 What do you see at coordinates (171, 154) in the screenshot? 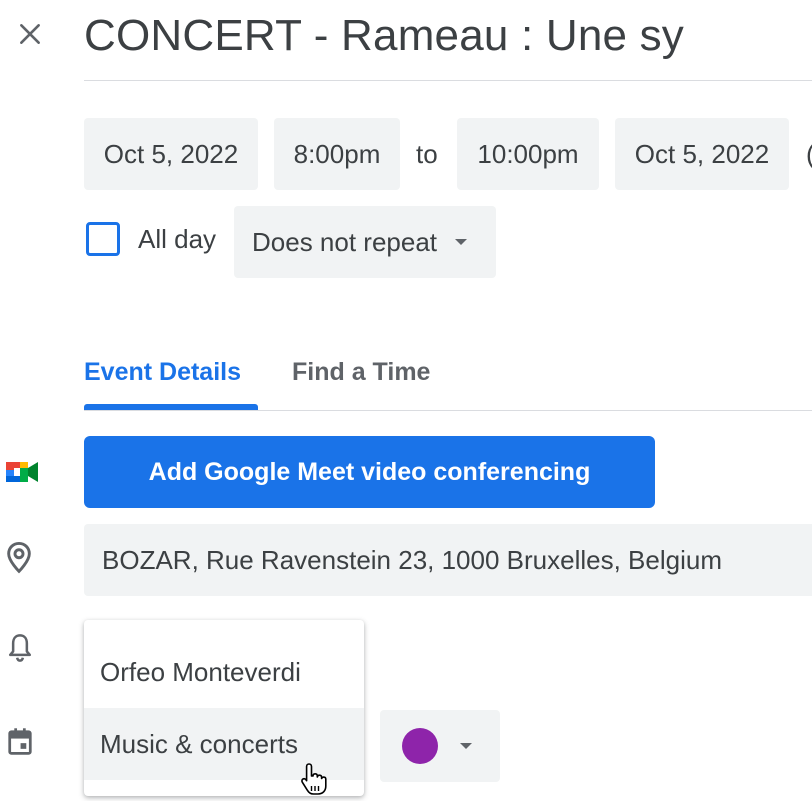
I see `start-date-chip: Oct 5, 2022` at bounding box center [171, 154].